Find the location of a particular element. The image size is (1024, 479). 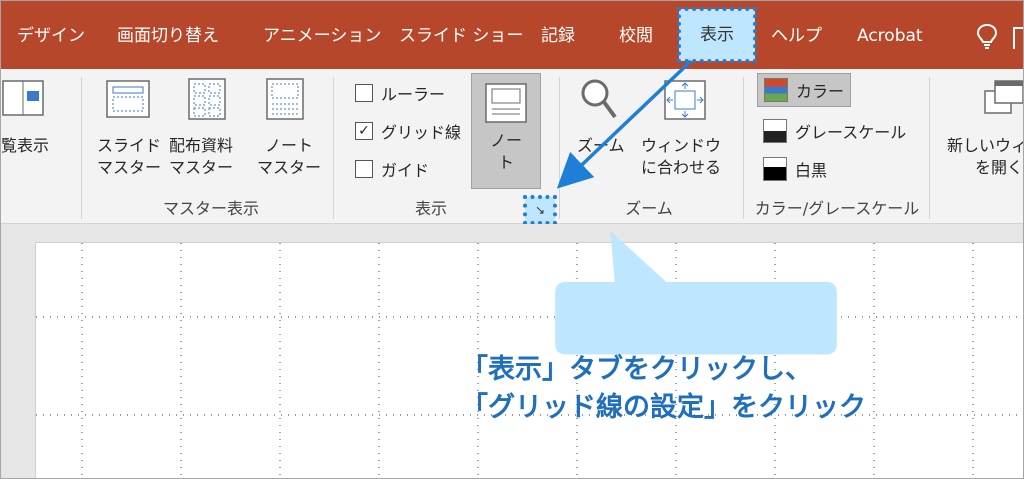

callout-line1: 「表示」タブをクリックし、 is located at coordinates (636, 369).